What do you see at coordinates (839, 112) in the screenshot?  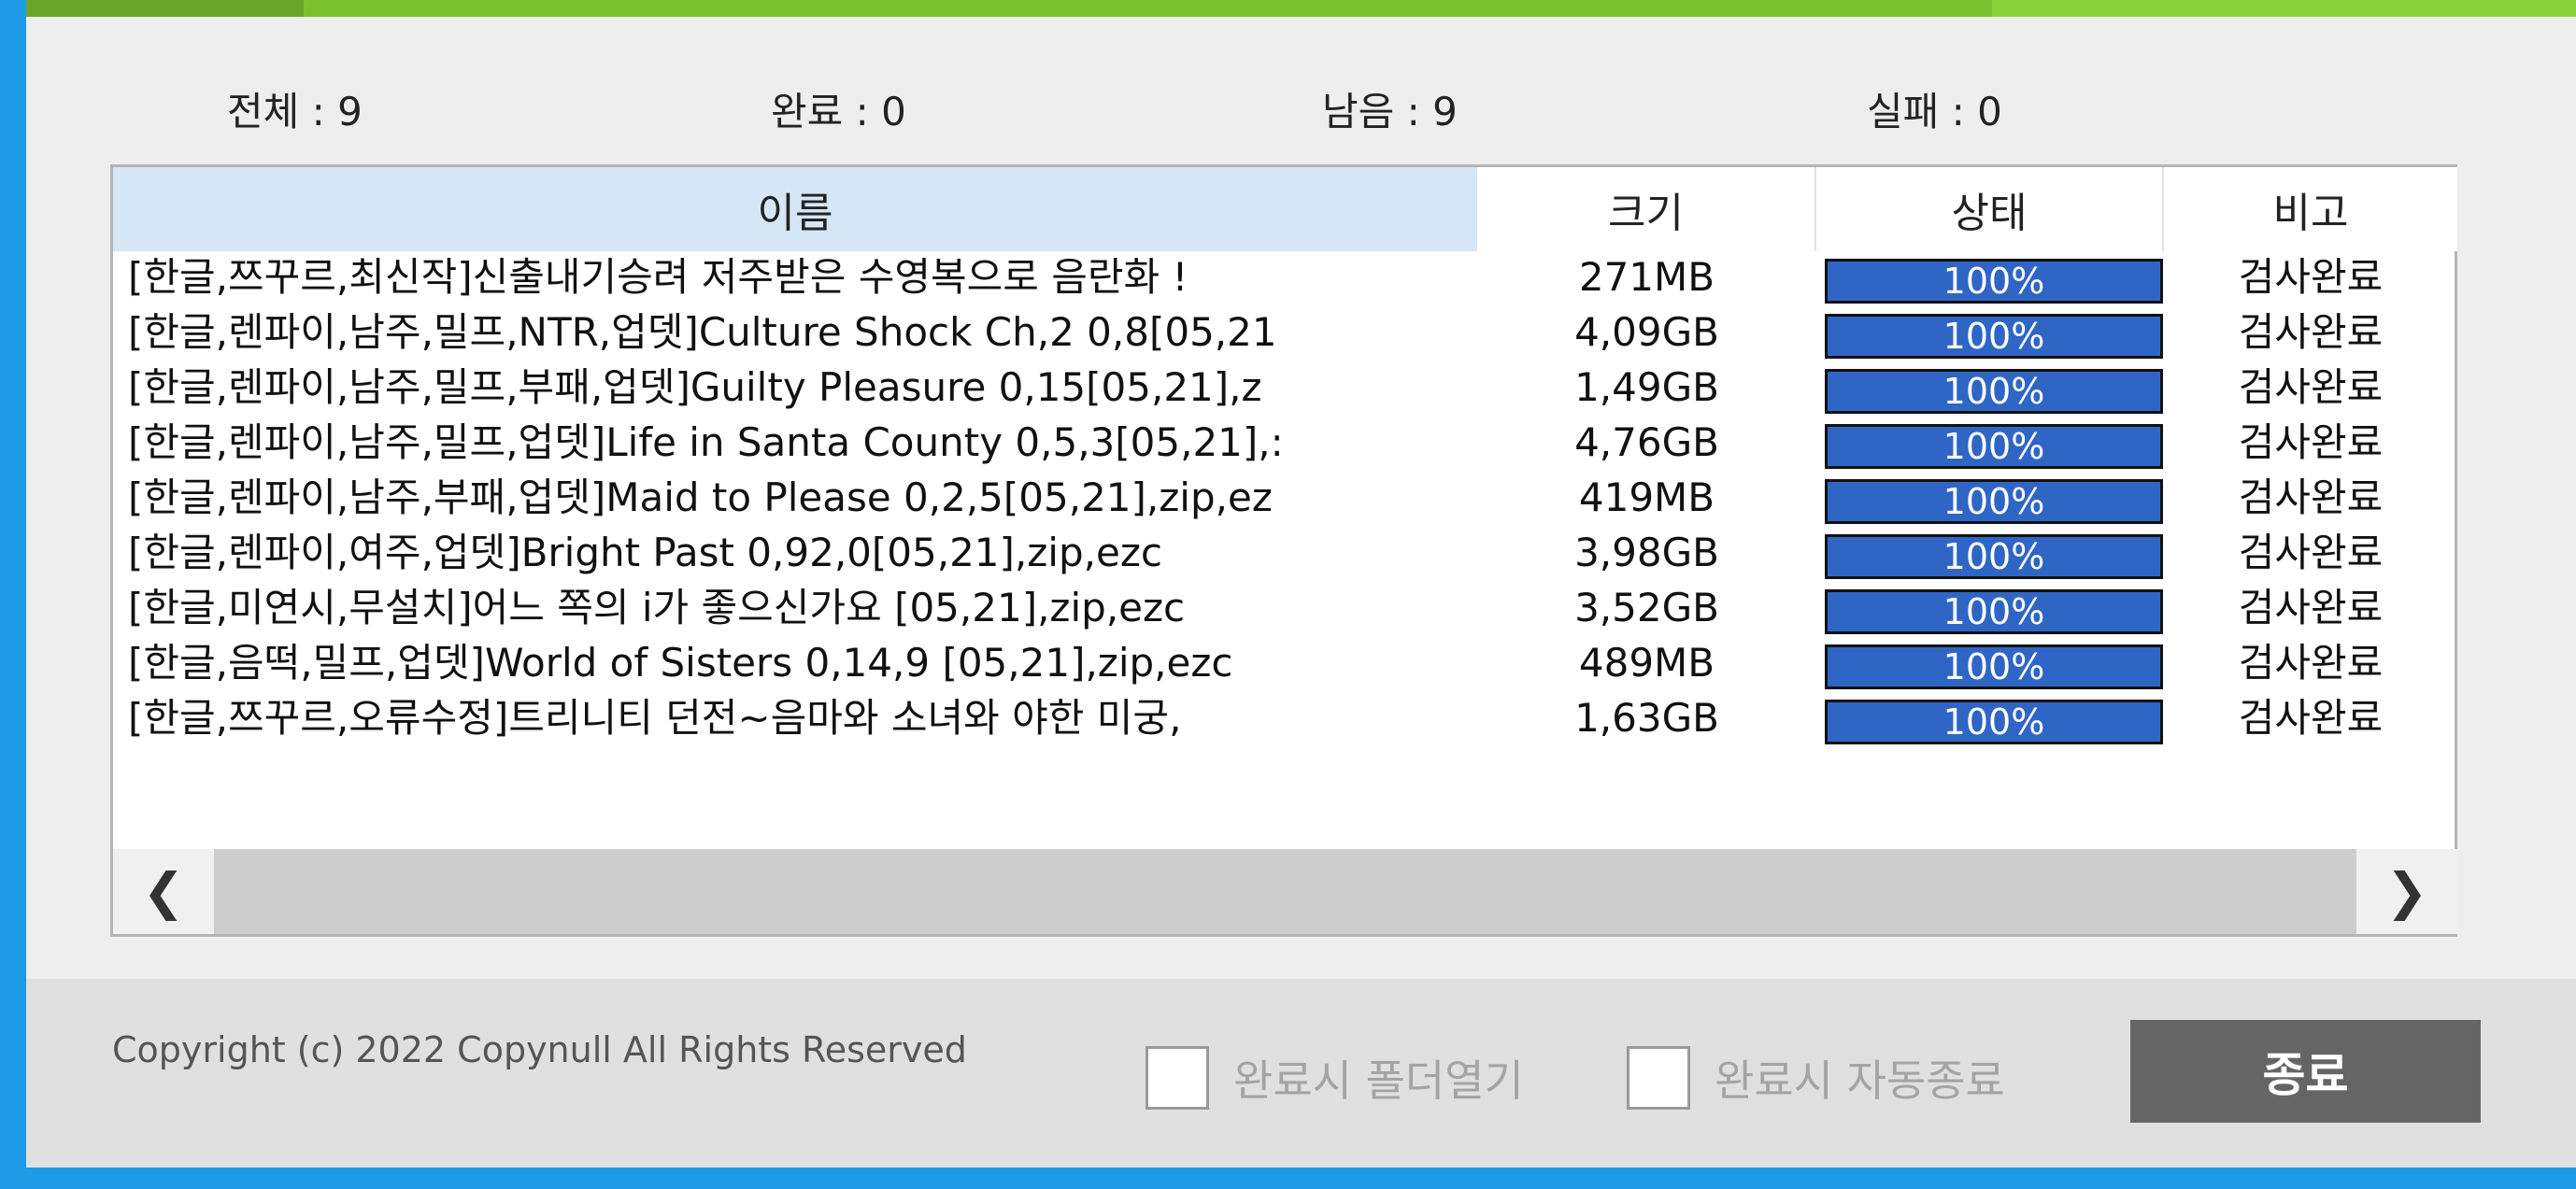 I see `stat-done: 완료 : 0` at bounding box center [839, 112].